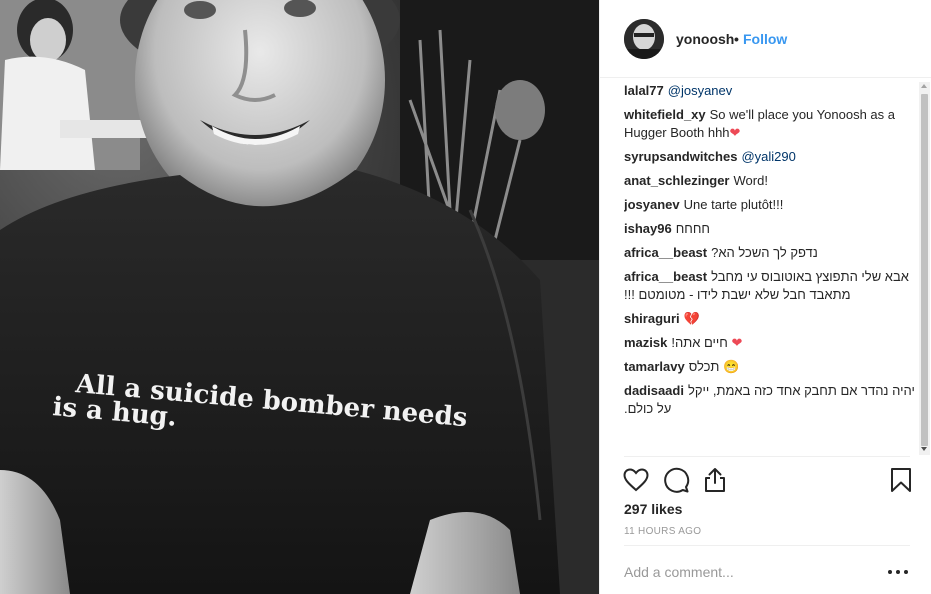  I want to click on share-icon, so click(715, 480).